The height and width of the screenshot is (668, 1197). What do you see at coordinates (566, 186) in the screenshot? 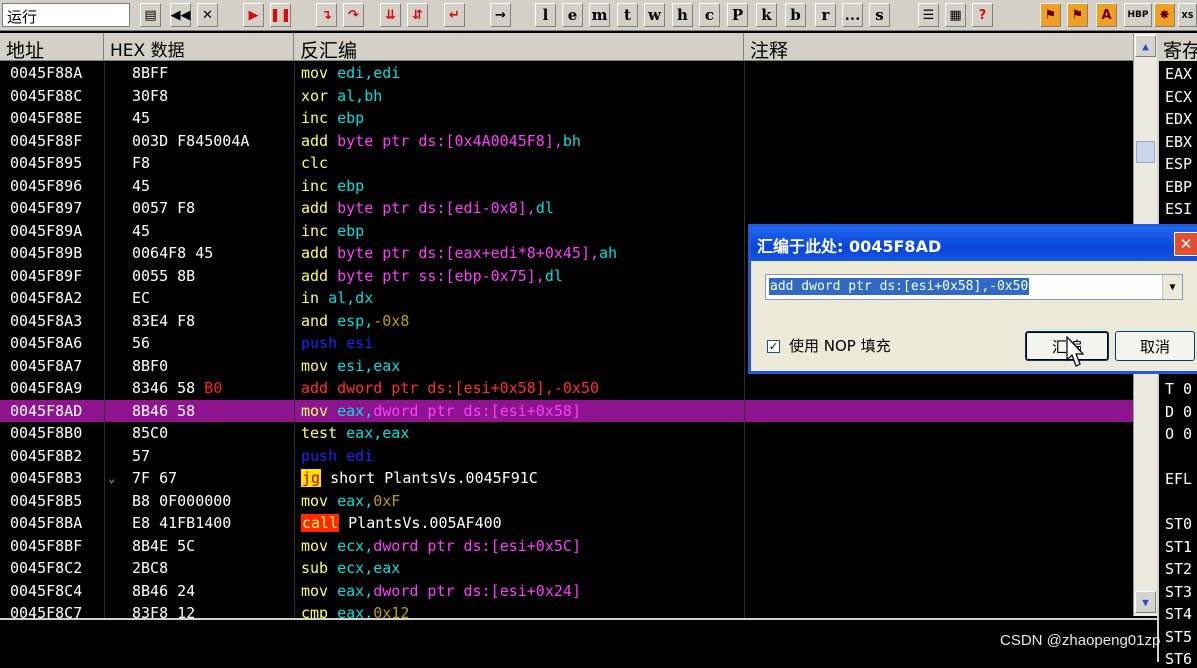
I see `disasm-row: 0045F896 45 inc ebp` at bounding box center [566, 186].